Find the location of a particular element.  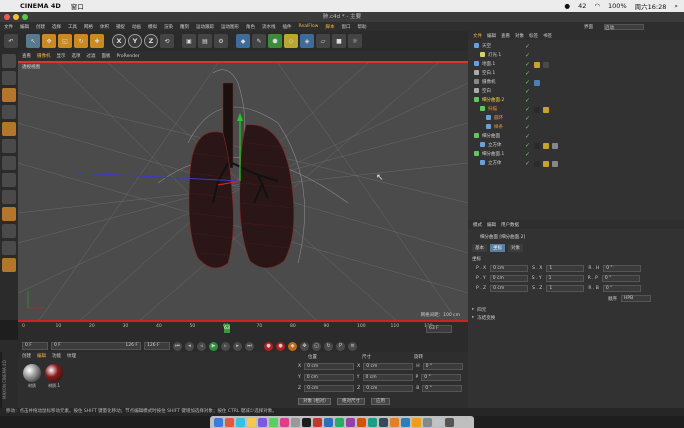

material-tab: 功能 is located at coordinates (56, 356).